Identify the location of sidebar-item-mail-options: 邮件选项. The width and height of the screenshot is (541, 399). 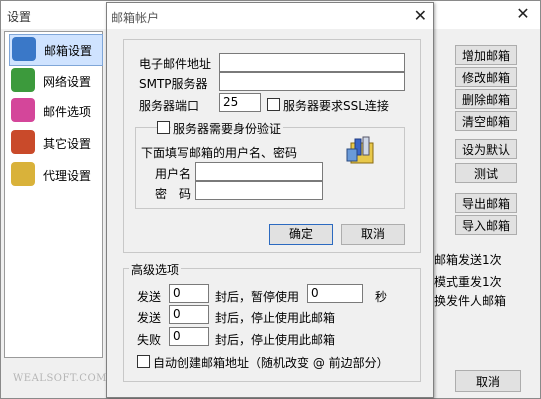
(55, 111).